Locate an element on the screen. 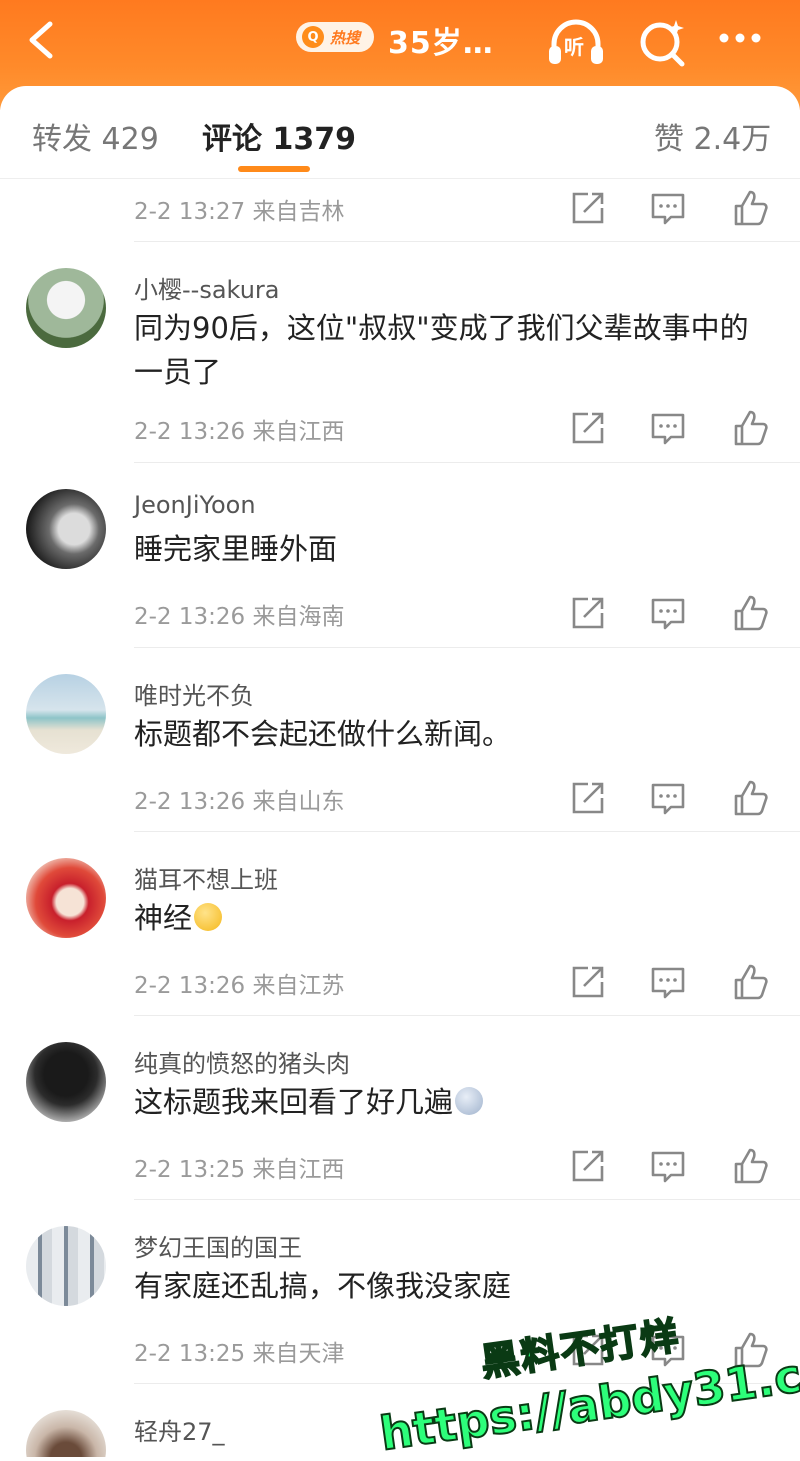 The width and height of the screenshot is (800, 1461). comment-item: 纯真的愤怒的猪头肉 这标题我来回看了好几遍 2-2 13:25 来自江西 is located at coordinates (400, 1108).